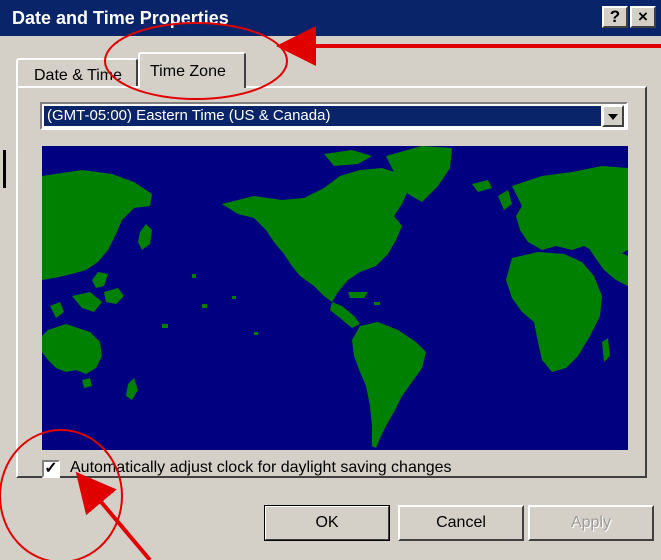 The height and width of the screenshot is (560, 661). I want to click on close-icon: ×, so click(643, 17).